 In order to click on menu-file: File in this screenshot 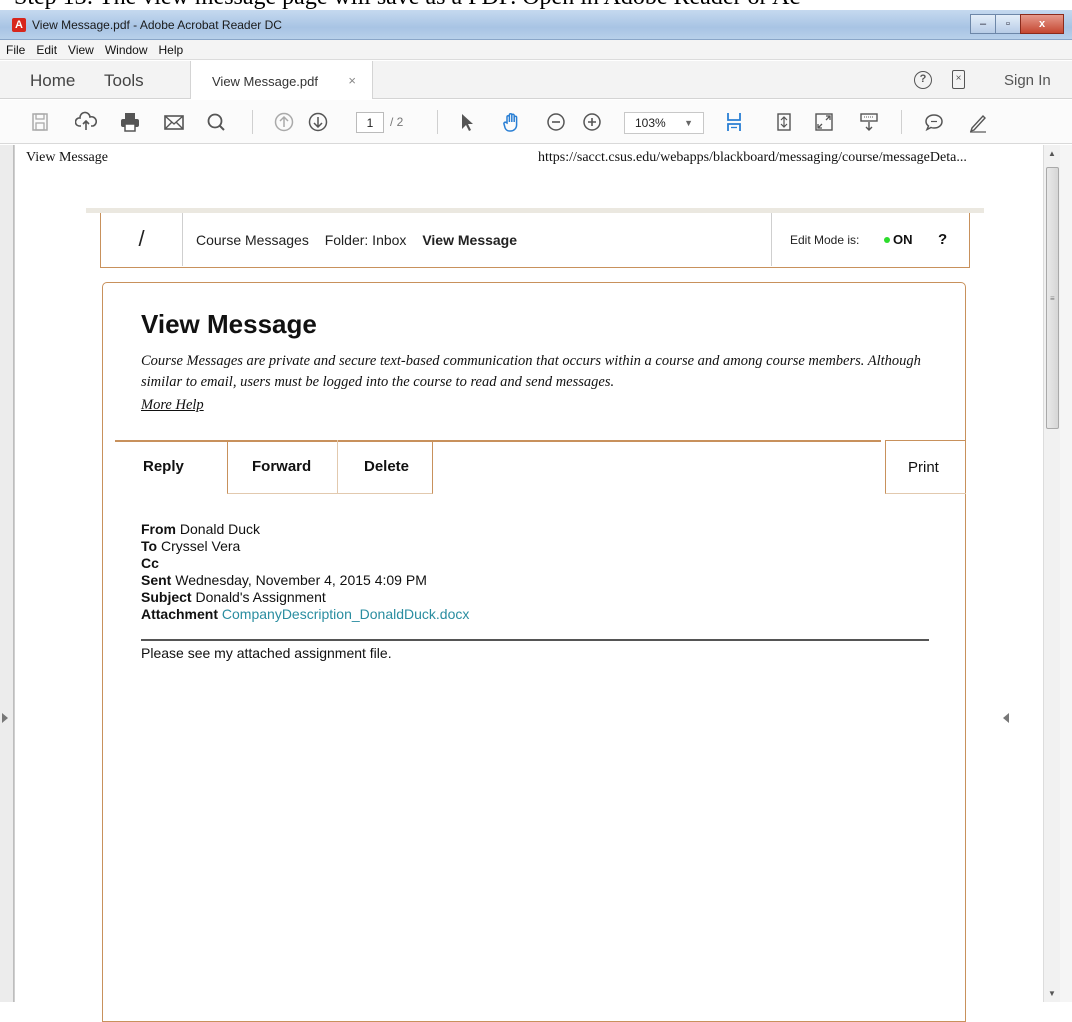, I will do `click(15, 50)`.